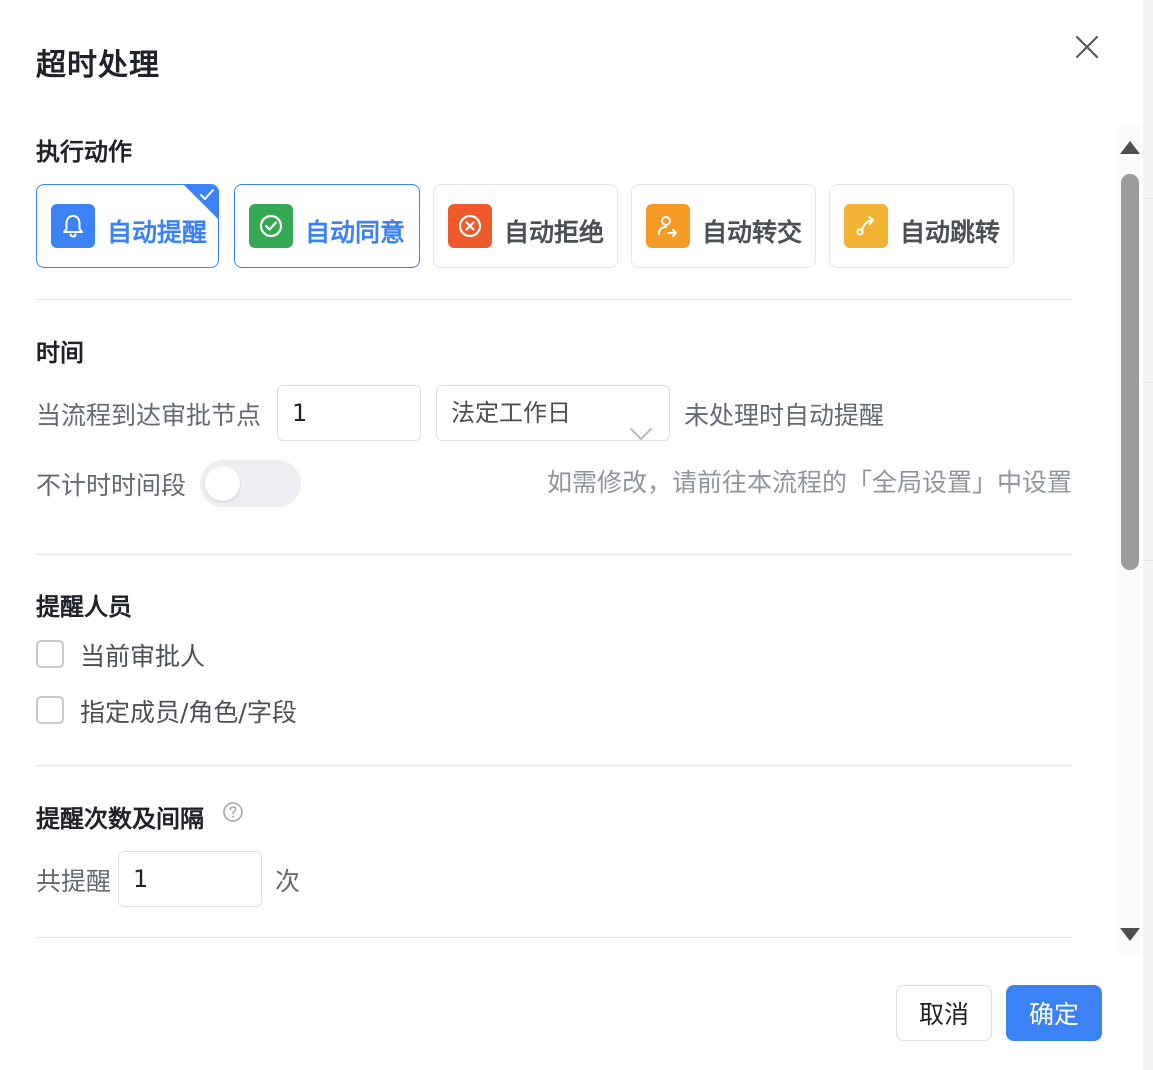  I want to click on exclude-period-hint: 如需修改，请前往本流程的「全局设置」中设置, so click(809, 482).